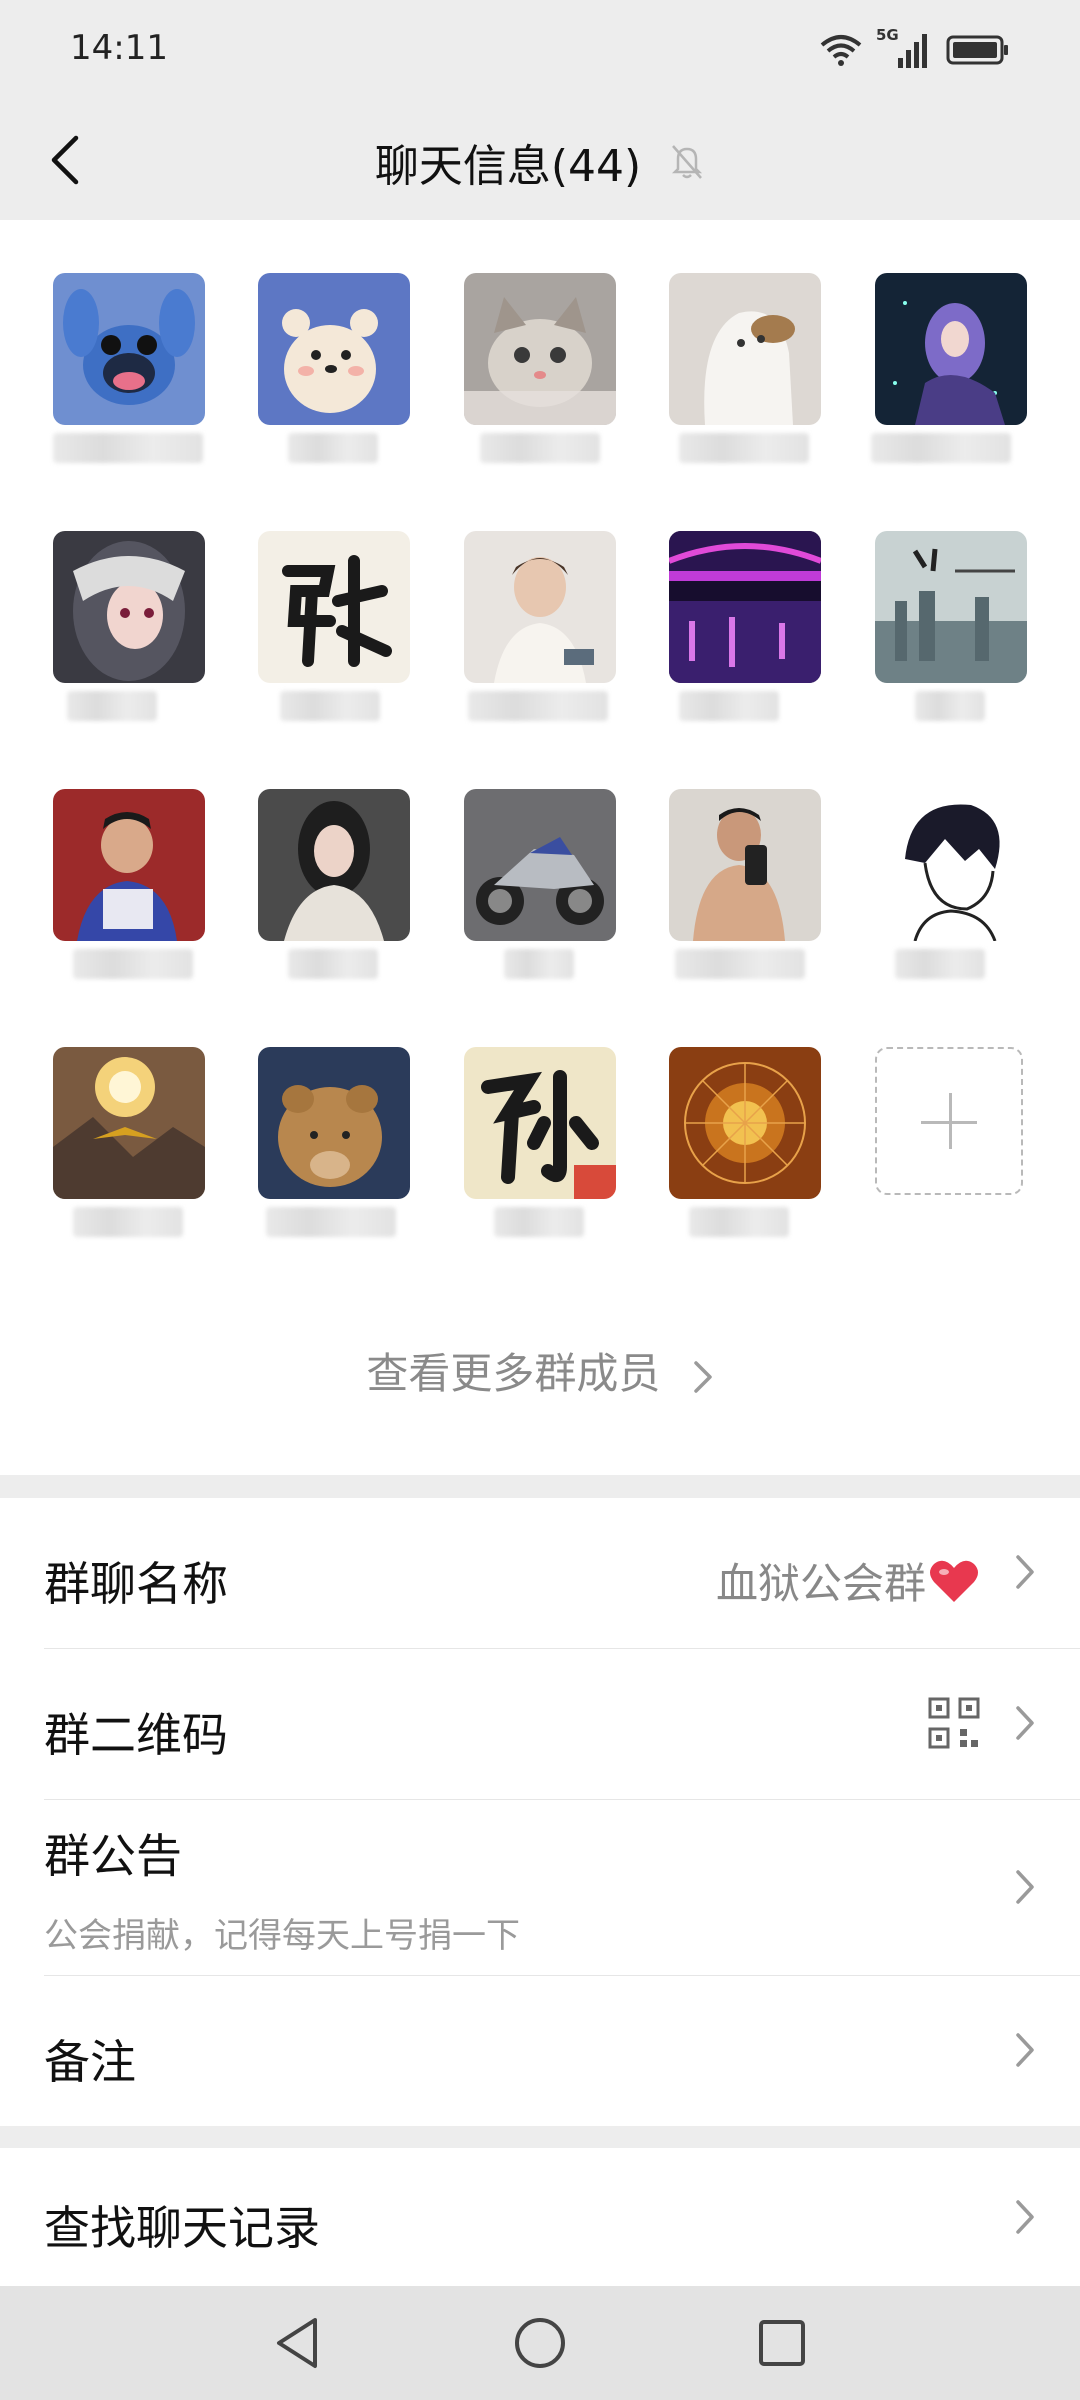 The image size is (1080, 2400). Describe the element at coordinates (540, 607) in the screenshot. I see `boy-photo-avatar` at that location.